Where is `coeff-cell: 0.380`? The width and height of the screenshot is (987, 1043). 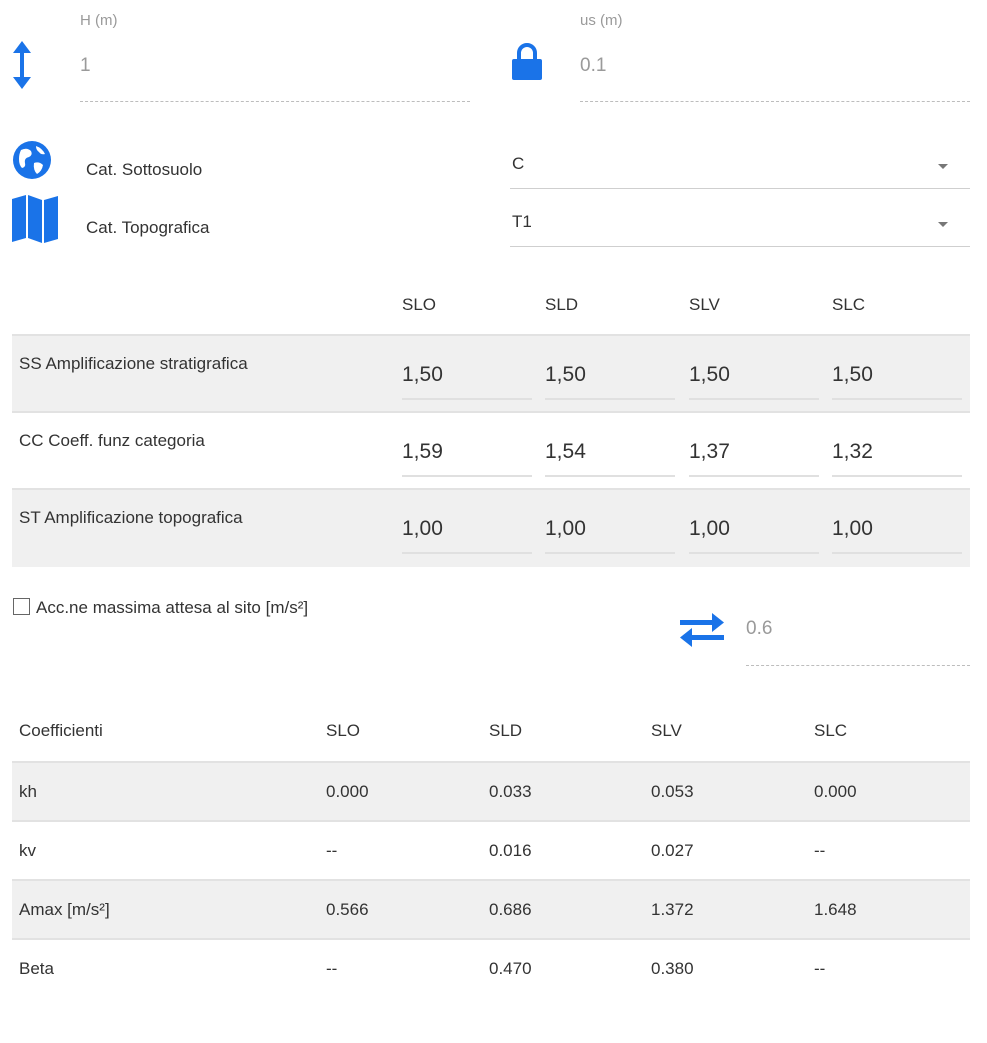
coeff-cell: 0.380 is located at coordinates (672, 968).